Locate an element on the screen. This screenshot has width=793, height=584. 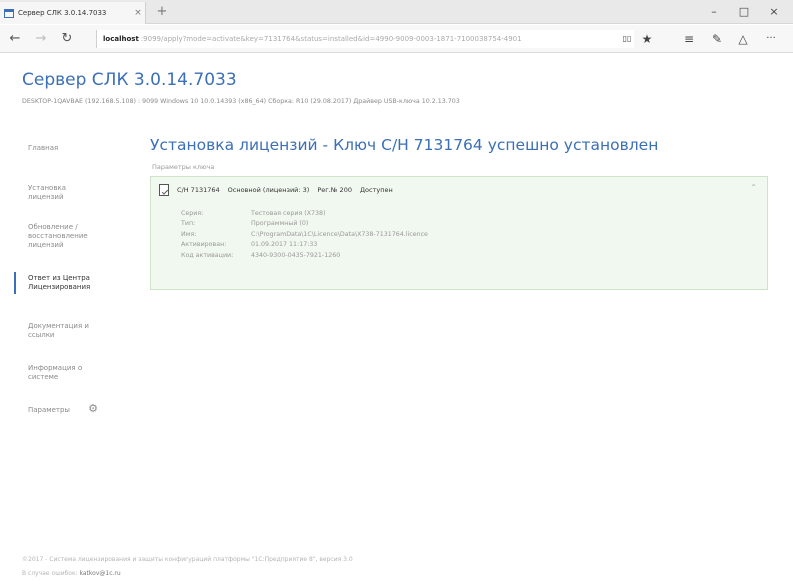
footer-contact-label: В случае ошибок: is located at coordinates (51, 573).